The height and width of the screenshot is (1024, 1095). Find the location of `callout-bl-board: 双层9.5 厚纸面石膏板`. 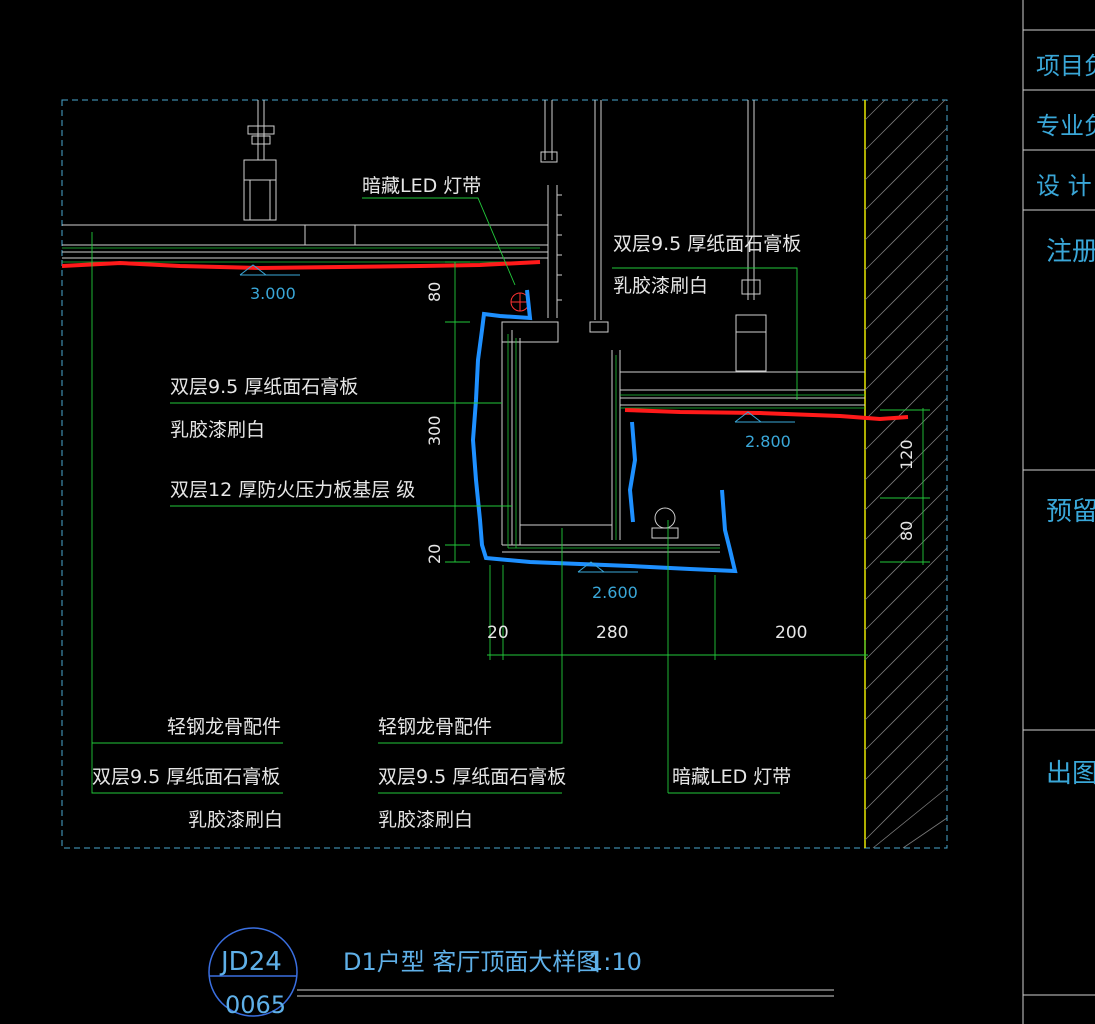

callout-bl-board: 双层9.5 厚纸面石膏板 is located at coordinates (186, 776).